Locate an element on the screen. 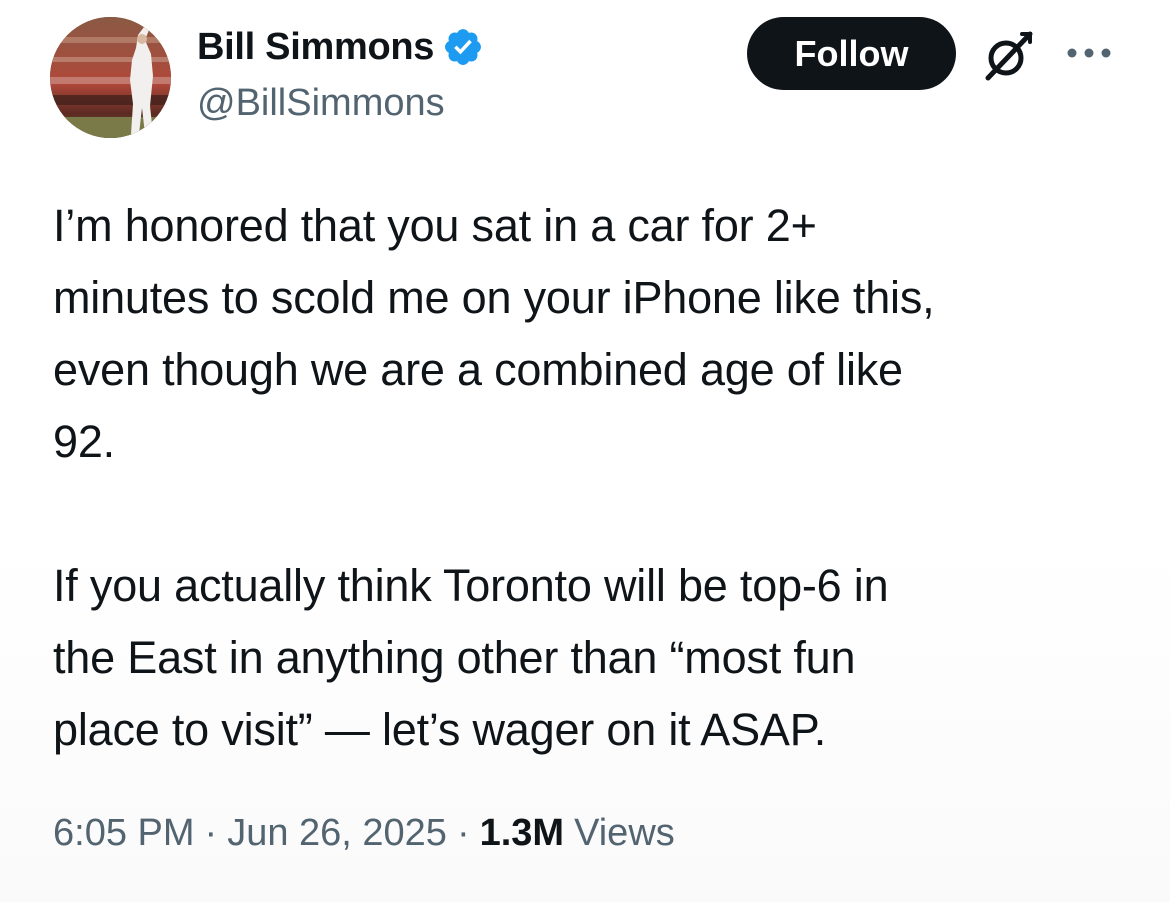 The height and width of the screenshot is (902, 1170). views-count: 1.3M is located at coordinates (522, 833).